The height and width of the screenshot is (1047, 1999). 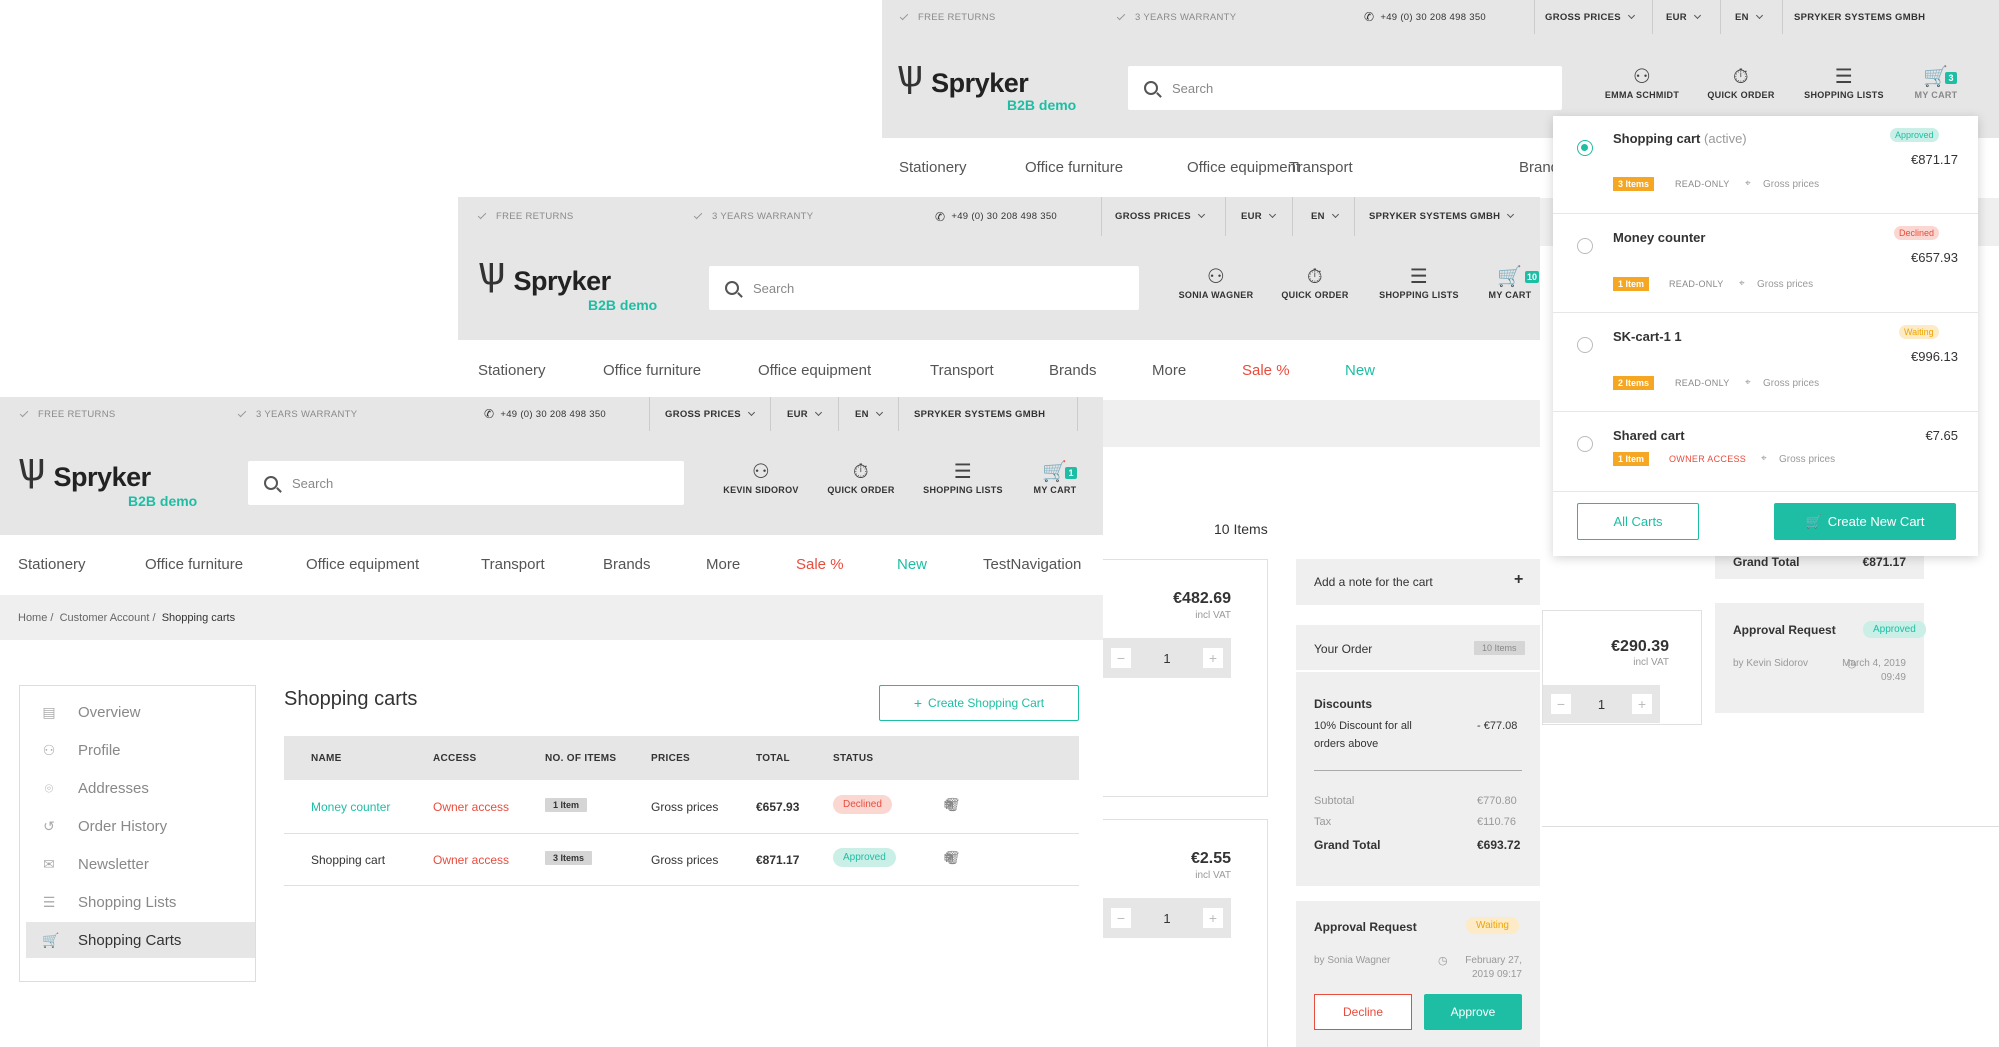 What do you see at coordinates (1748, 183) in the screenshot?
I see `tag-icon: ⌖` at bounding box center [1748, 183].